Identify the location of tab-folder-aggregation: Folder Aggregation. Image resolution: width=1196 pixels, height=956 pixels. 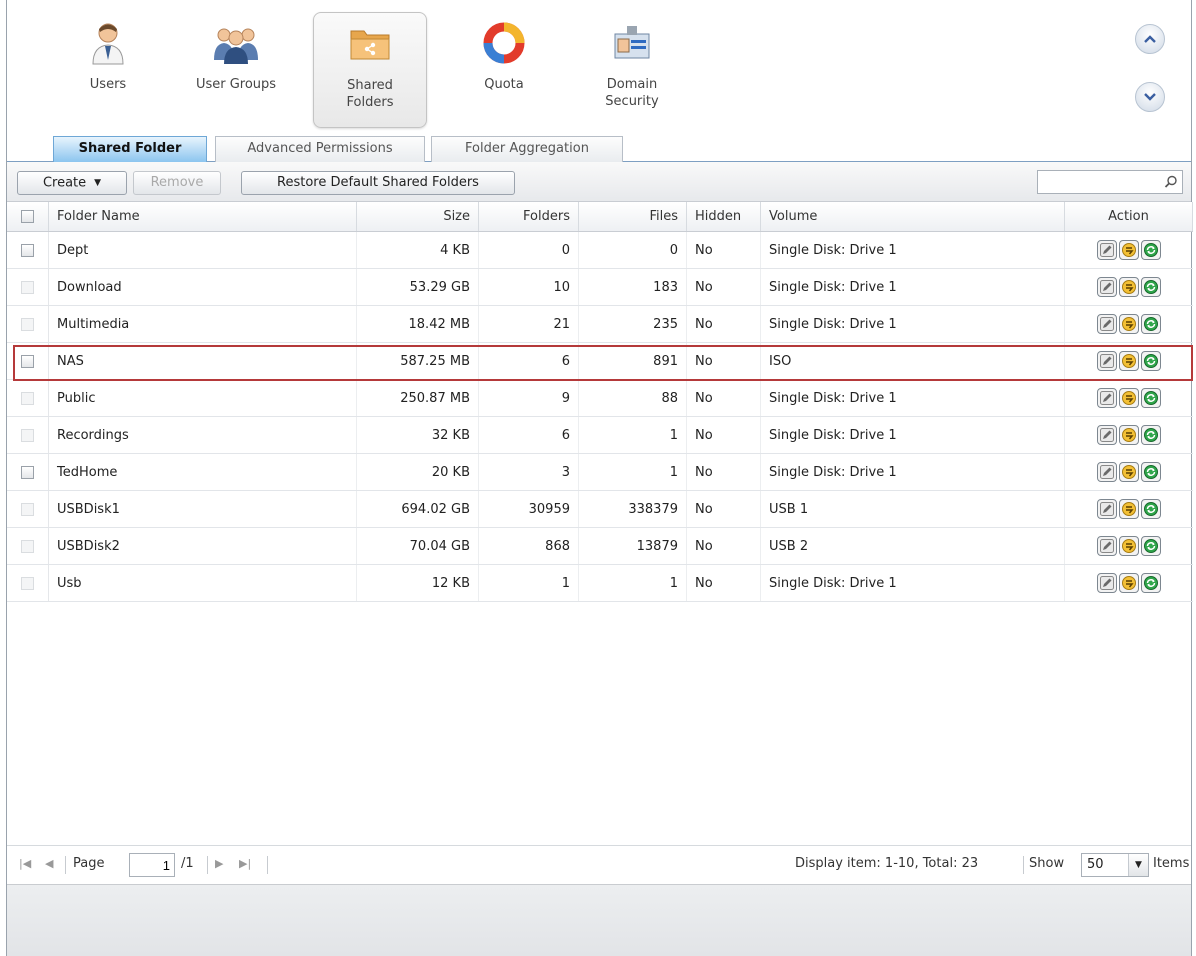
(527, 149).